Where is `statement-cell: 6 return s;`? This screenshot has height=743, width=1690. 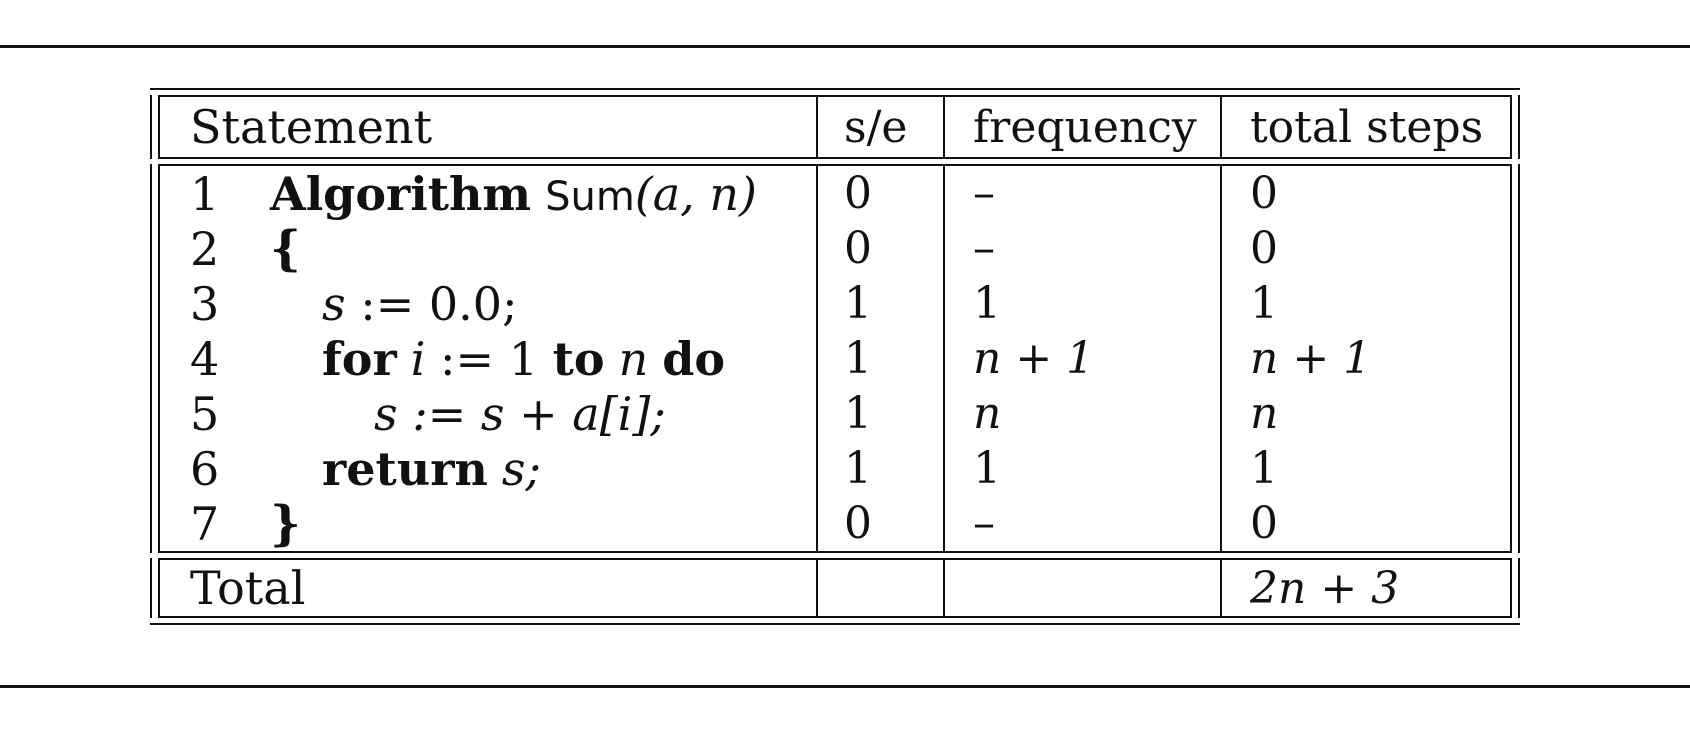 statement-cell: 6 return s; is located at coordinates (488, 468).